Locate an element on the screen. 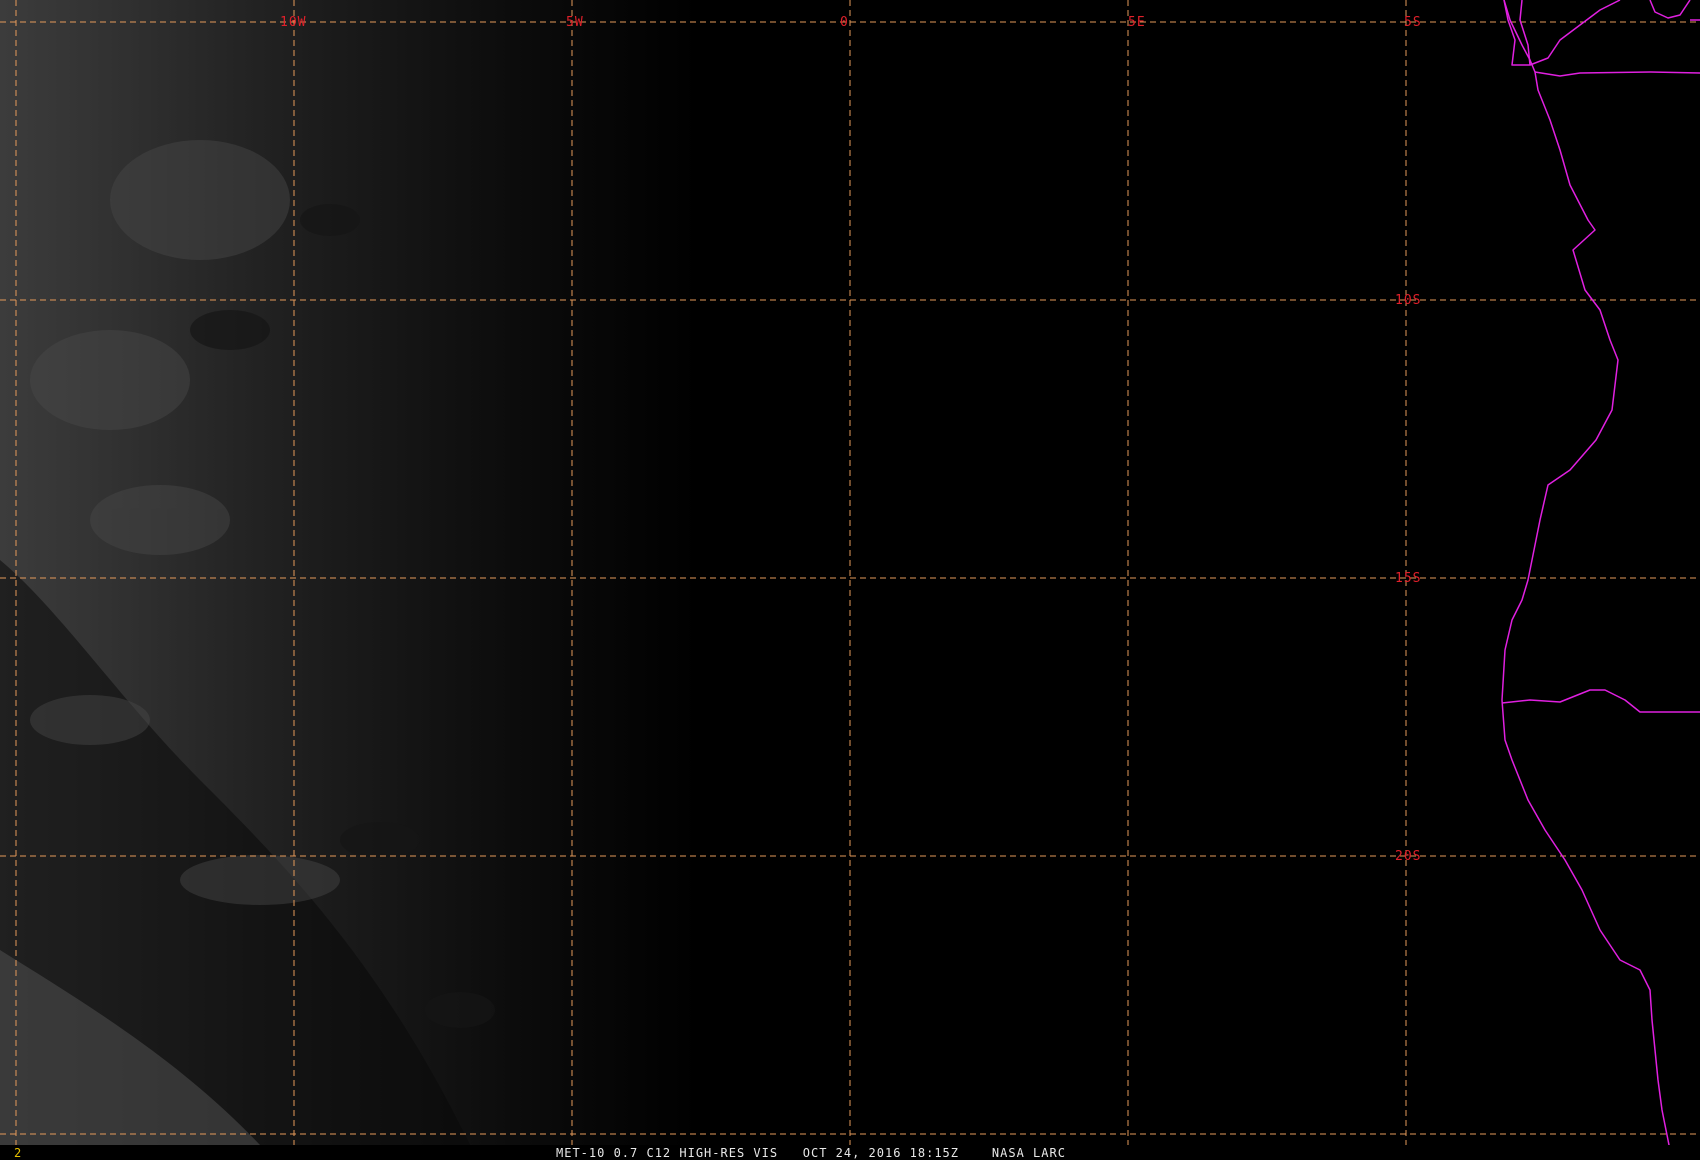 This screenshot has height=1160, width=1700. lon-label-10w: 10W is located at coordinates (293, 22).